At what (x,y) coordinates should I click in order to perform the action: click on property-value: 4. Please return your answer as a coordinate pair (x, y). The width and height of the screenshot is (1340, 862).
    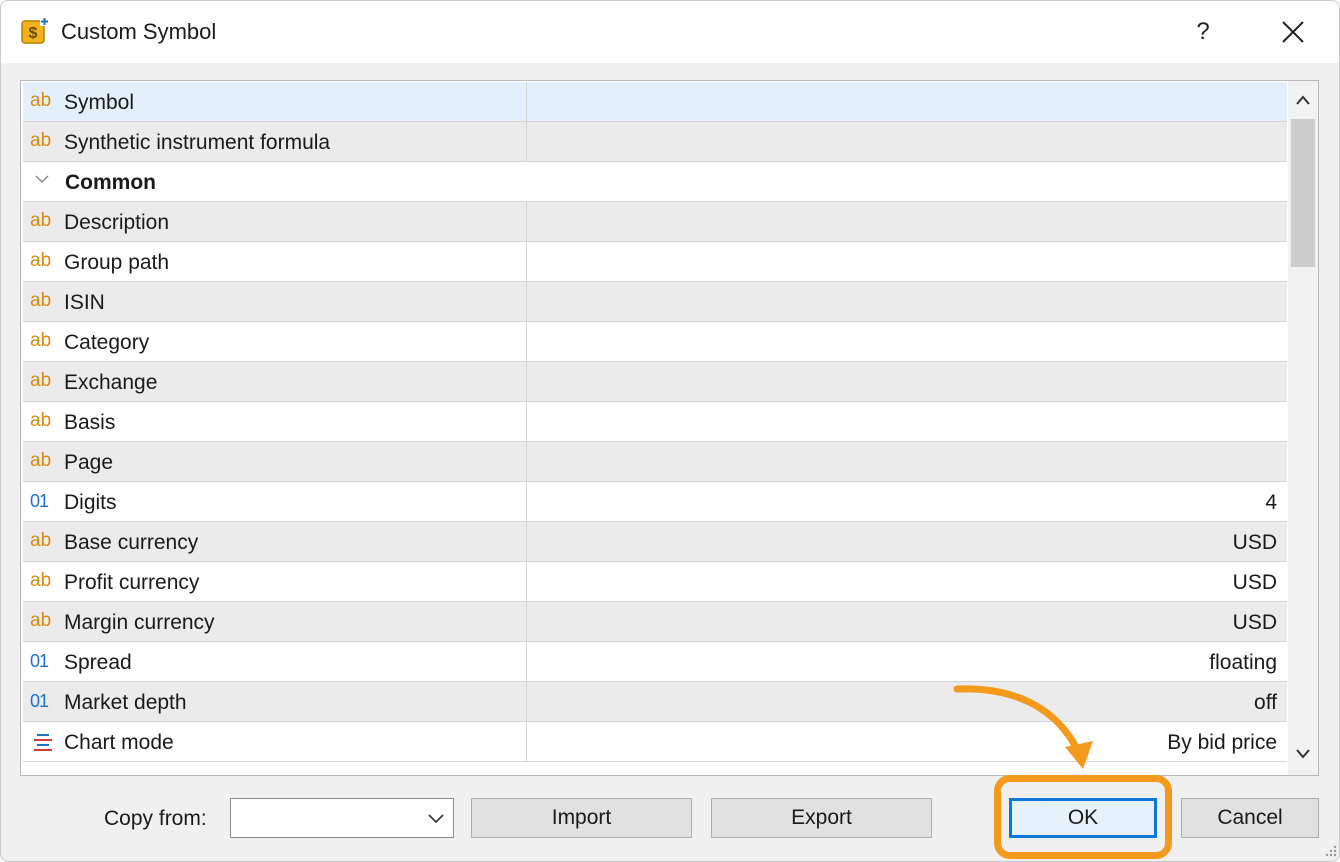
    Looking at the image, I should click on (1271, 502).